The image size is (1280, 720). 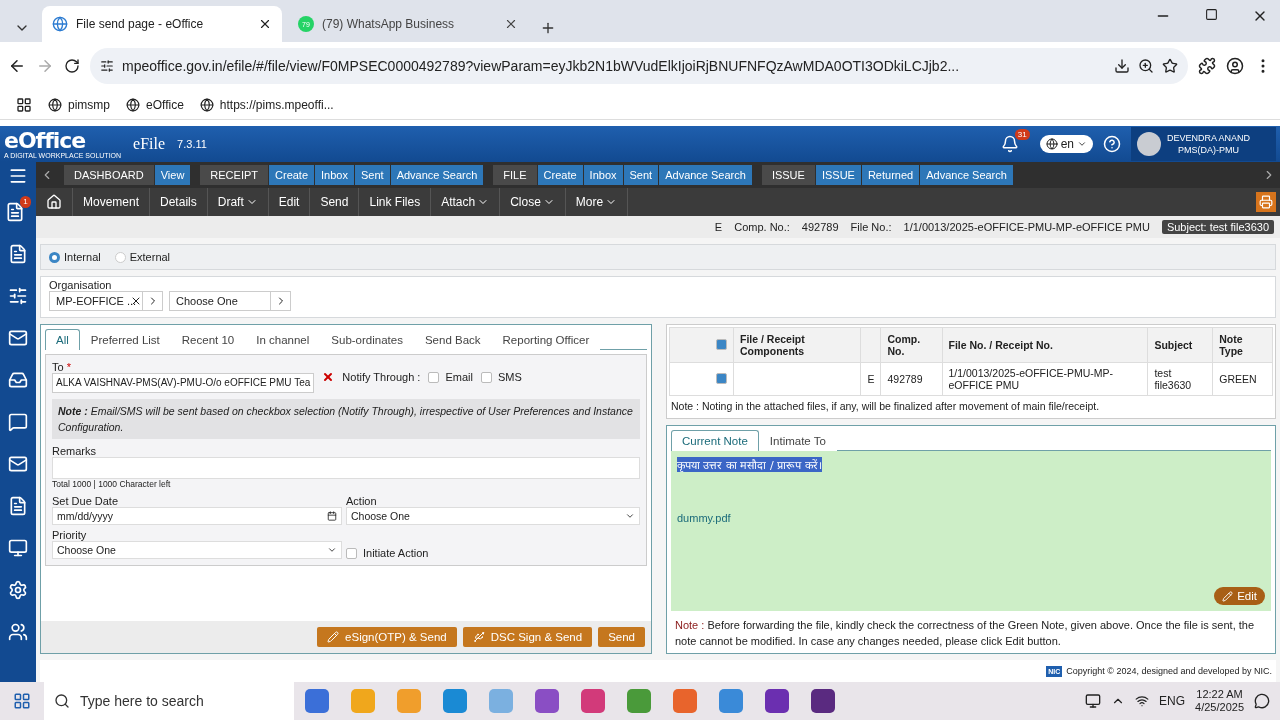 I want to click on note-text: Note : Email/SMS will be sent based on checkbox selection (Notify Through), irrespective of User Preferences and Instance Configuration., so click(x=346, y=419).